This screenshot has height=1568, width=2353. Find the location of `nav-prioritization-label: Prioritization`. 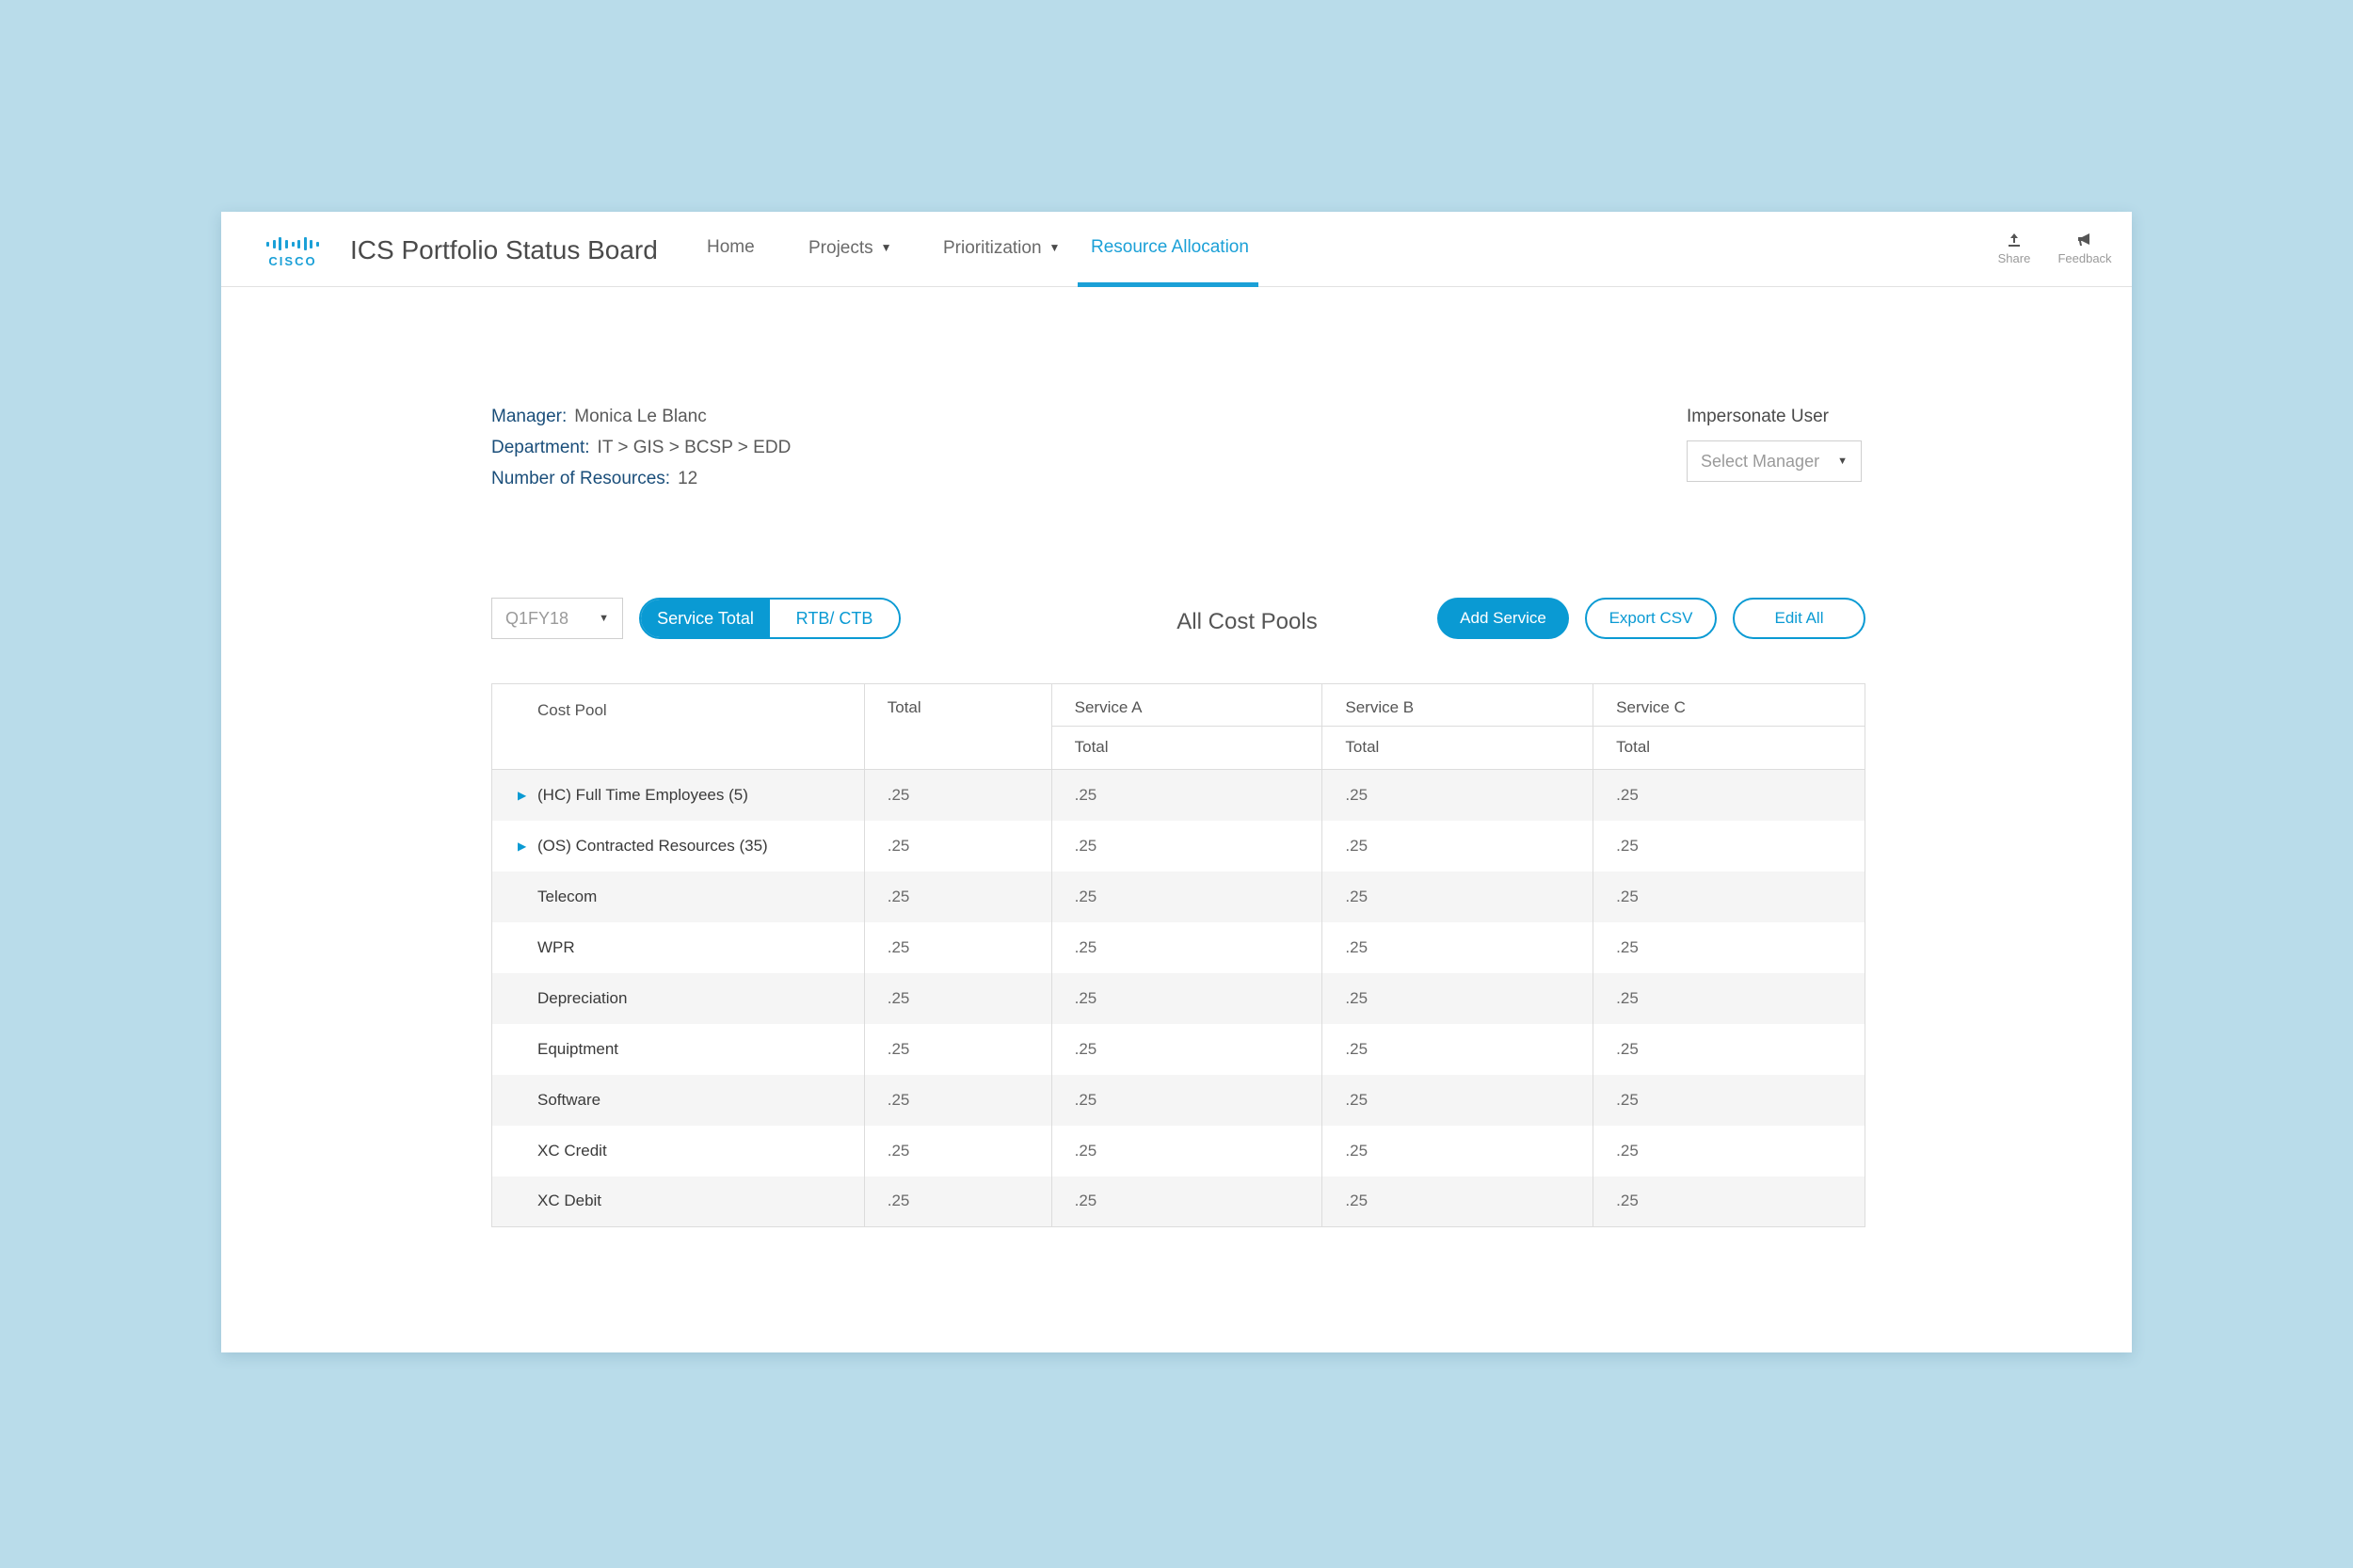

nav-prioritization-label: Prioritization is located at coordinates (992, 248).